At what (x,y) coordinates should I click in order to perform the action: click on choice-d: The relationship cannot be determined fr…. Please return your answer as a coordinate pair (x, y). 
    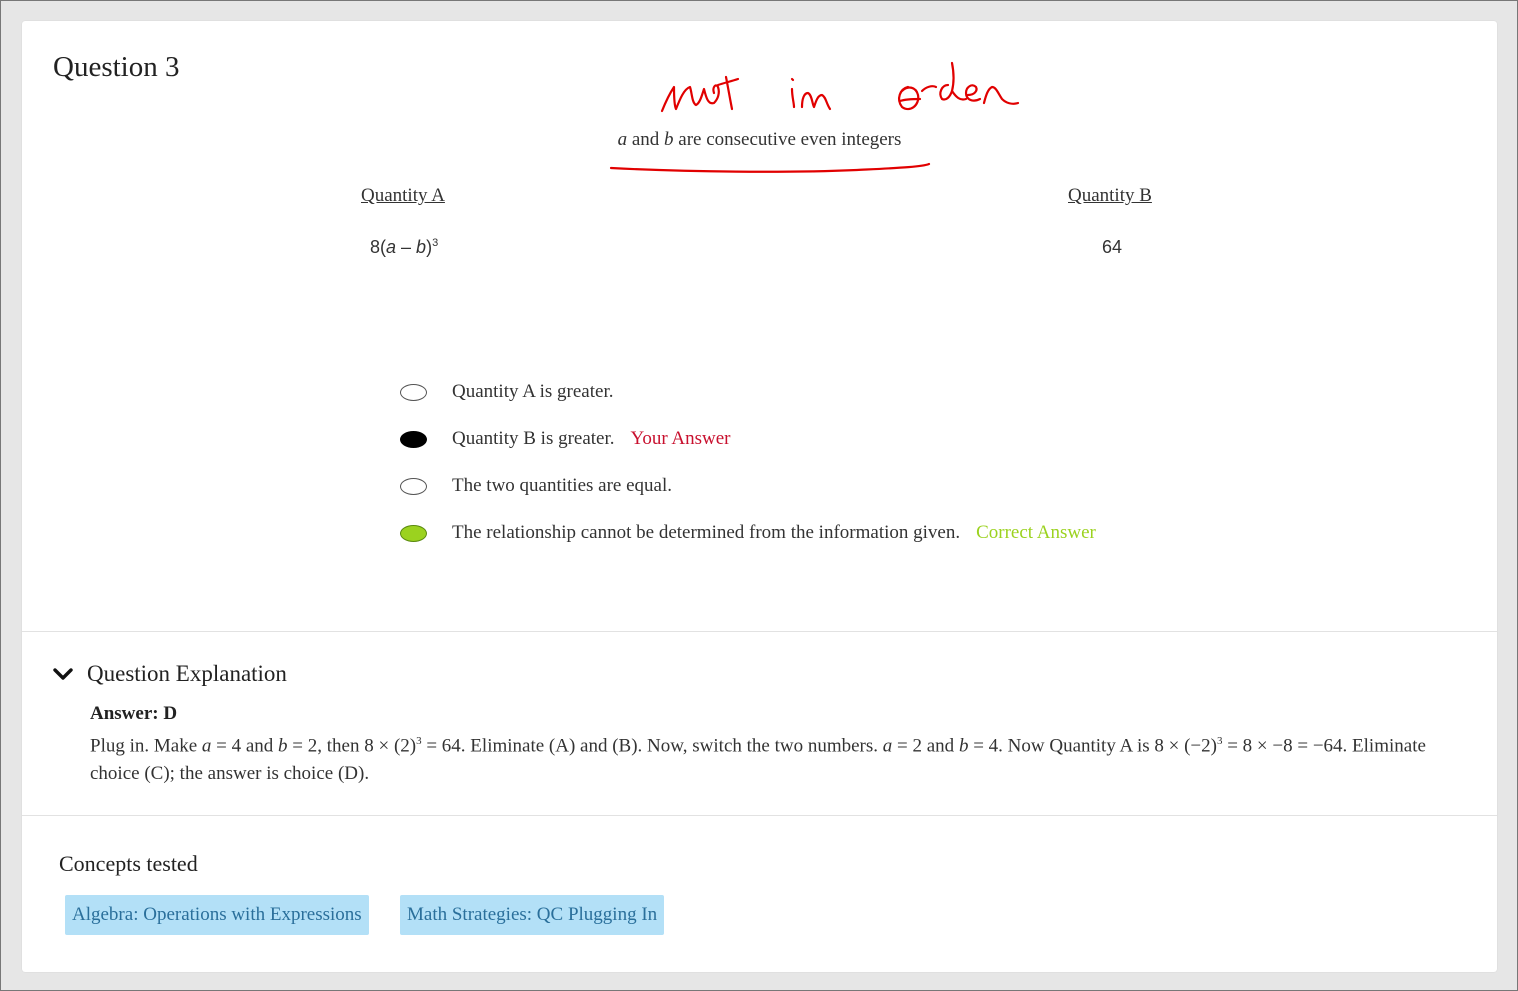
    Looking at the image, I should click on (748, 533).